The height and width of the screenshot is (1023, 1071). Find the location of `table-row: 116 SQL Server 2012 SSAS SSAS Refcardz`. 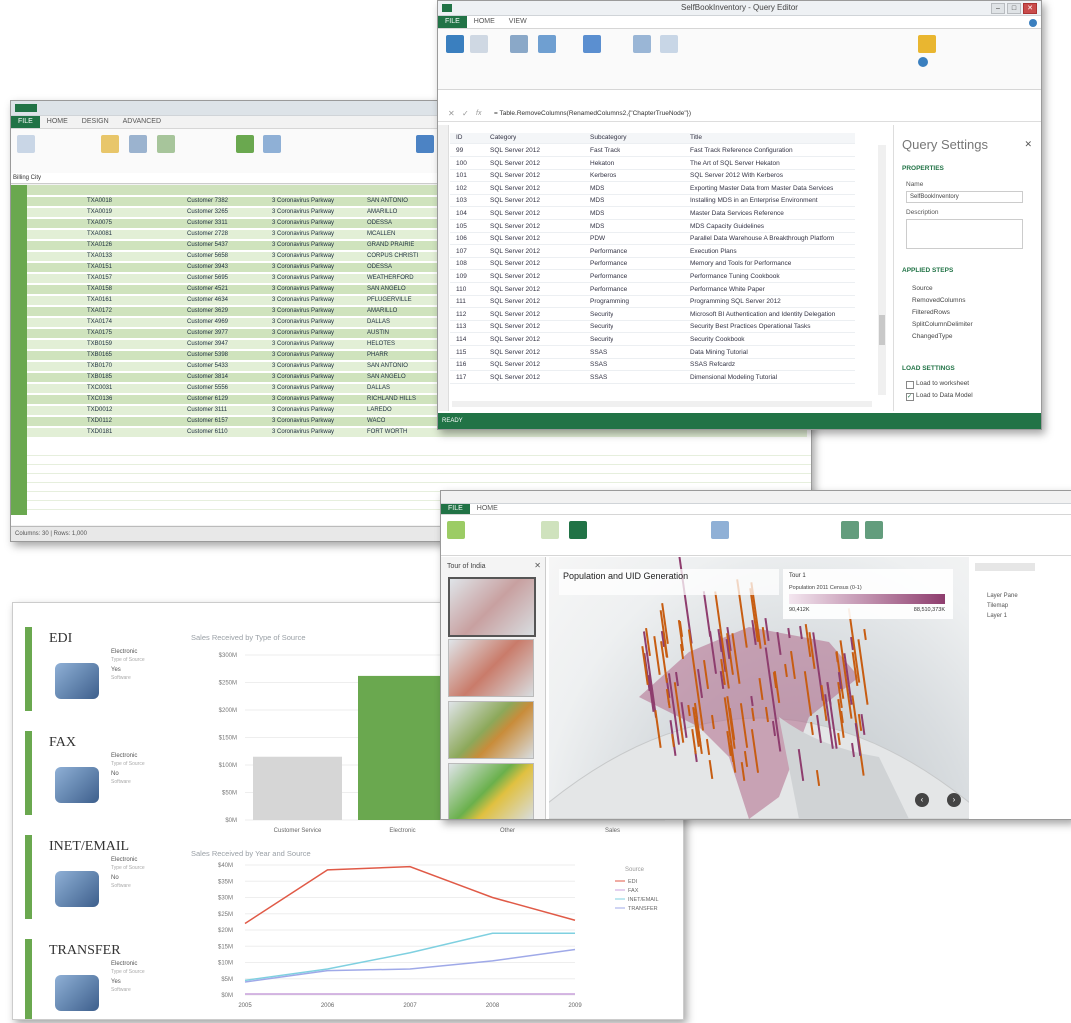

table-row: 116 SQL Server 2012 SSAS SSAS Refcardz is located at coordinates (652, 366).